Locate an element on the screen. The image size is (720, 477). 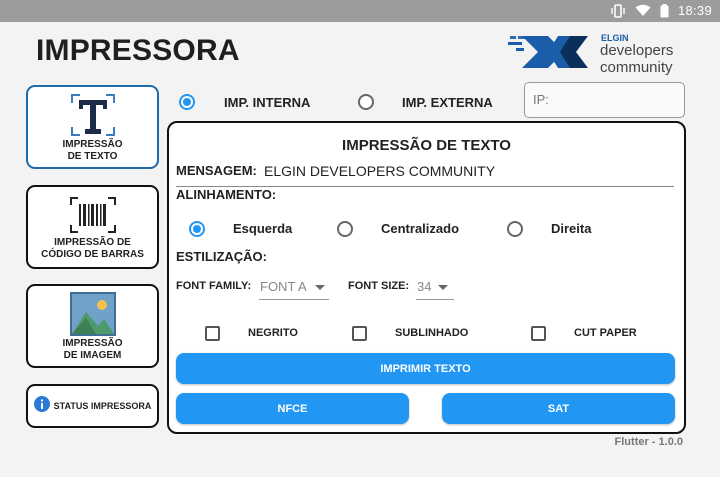
message-label: MENSAGEM: is located at coordinates (216, 170).